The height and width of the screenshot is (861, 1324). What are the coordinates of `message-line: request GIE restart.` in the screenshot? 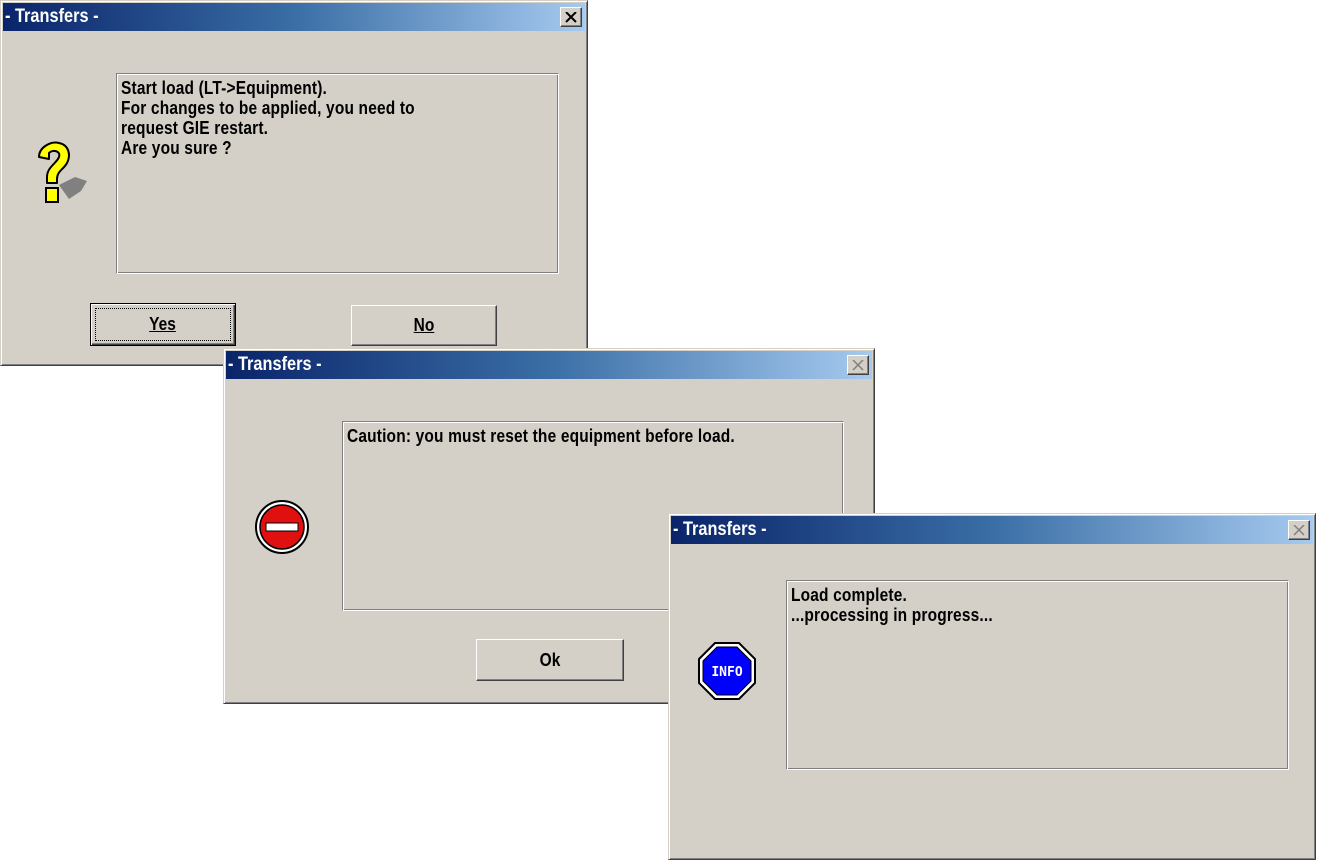 It's located at (195, 128).